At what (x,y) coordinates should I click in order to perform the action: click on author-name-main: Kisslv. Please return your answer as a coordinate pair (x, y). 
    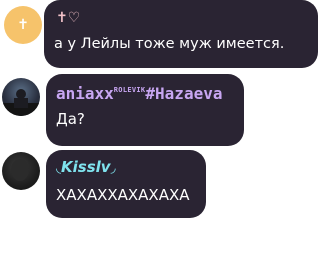
    Looking at the image, I should click on (86, 167).